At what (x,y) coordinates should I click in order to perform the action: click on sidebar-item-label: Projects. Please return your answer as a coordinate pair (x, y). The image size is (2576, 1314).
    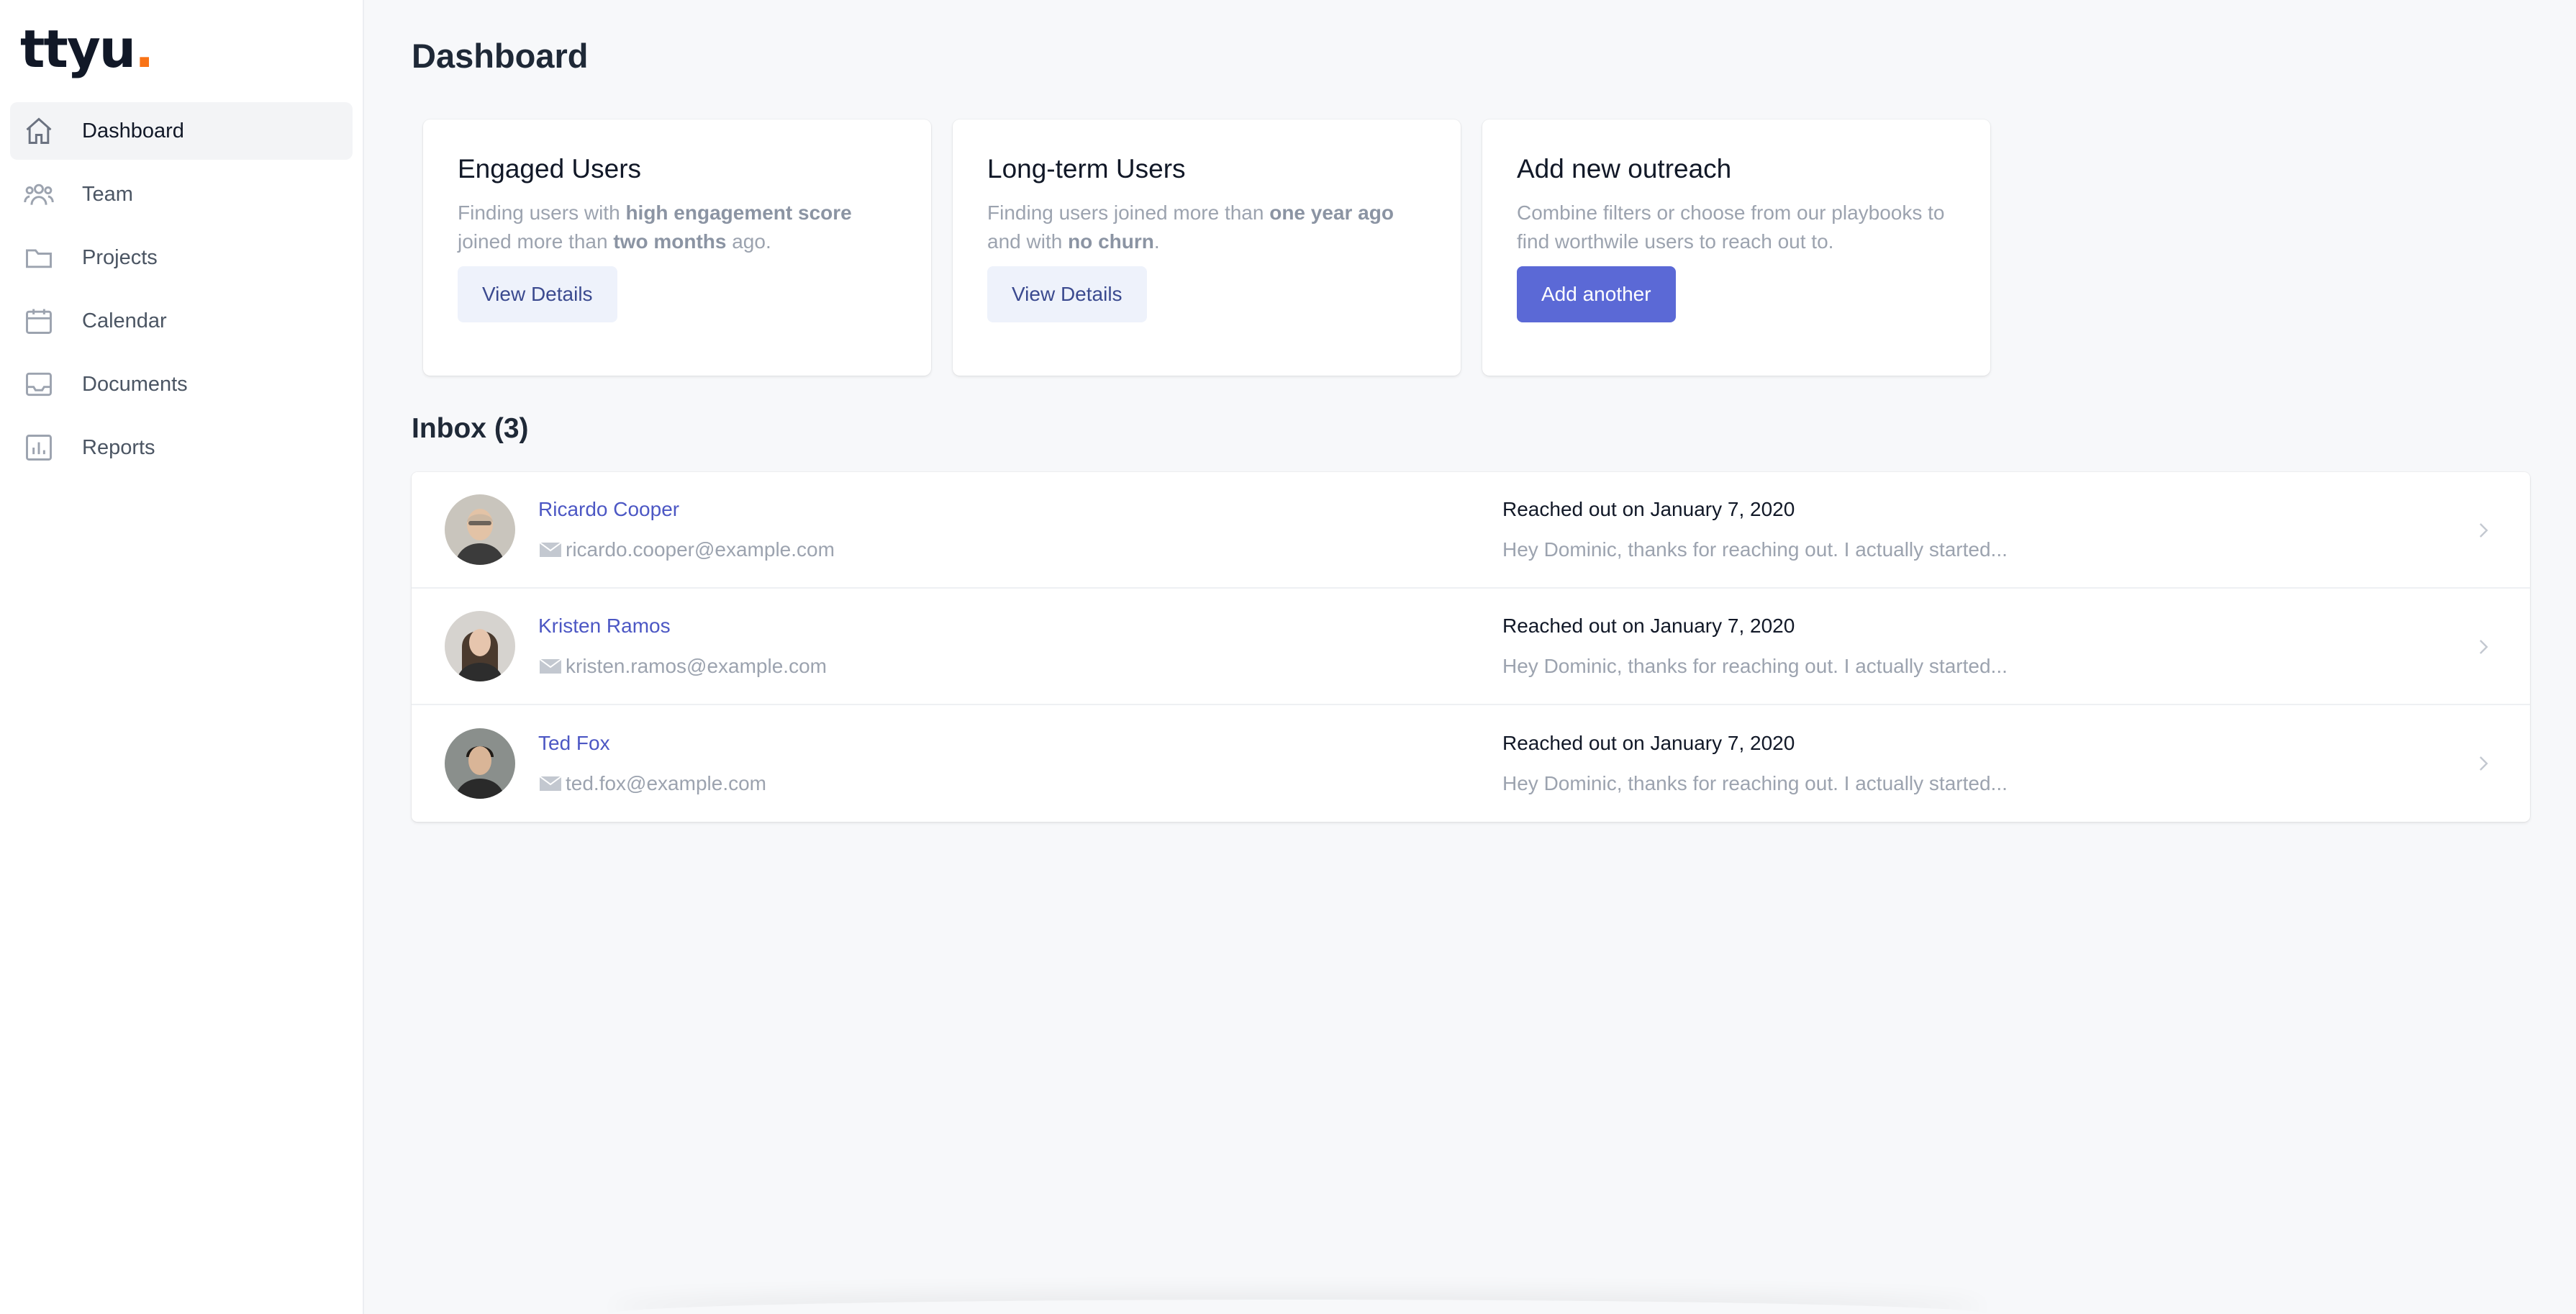
    Looking at the image, I should click on (120, 257).